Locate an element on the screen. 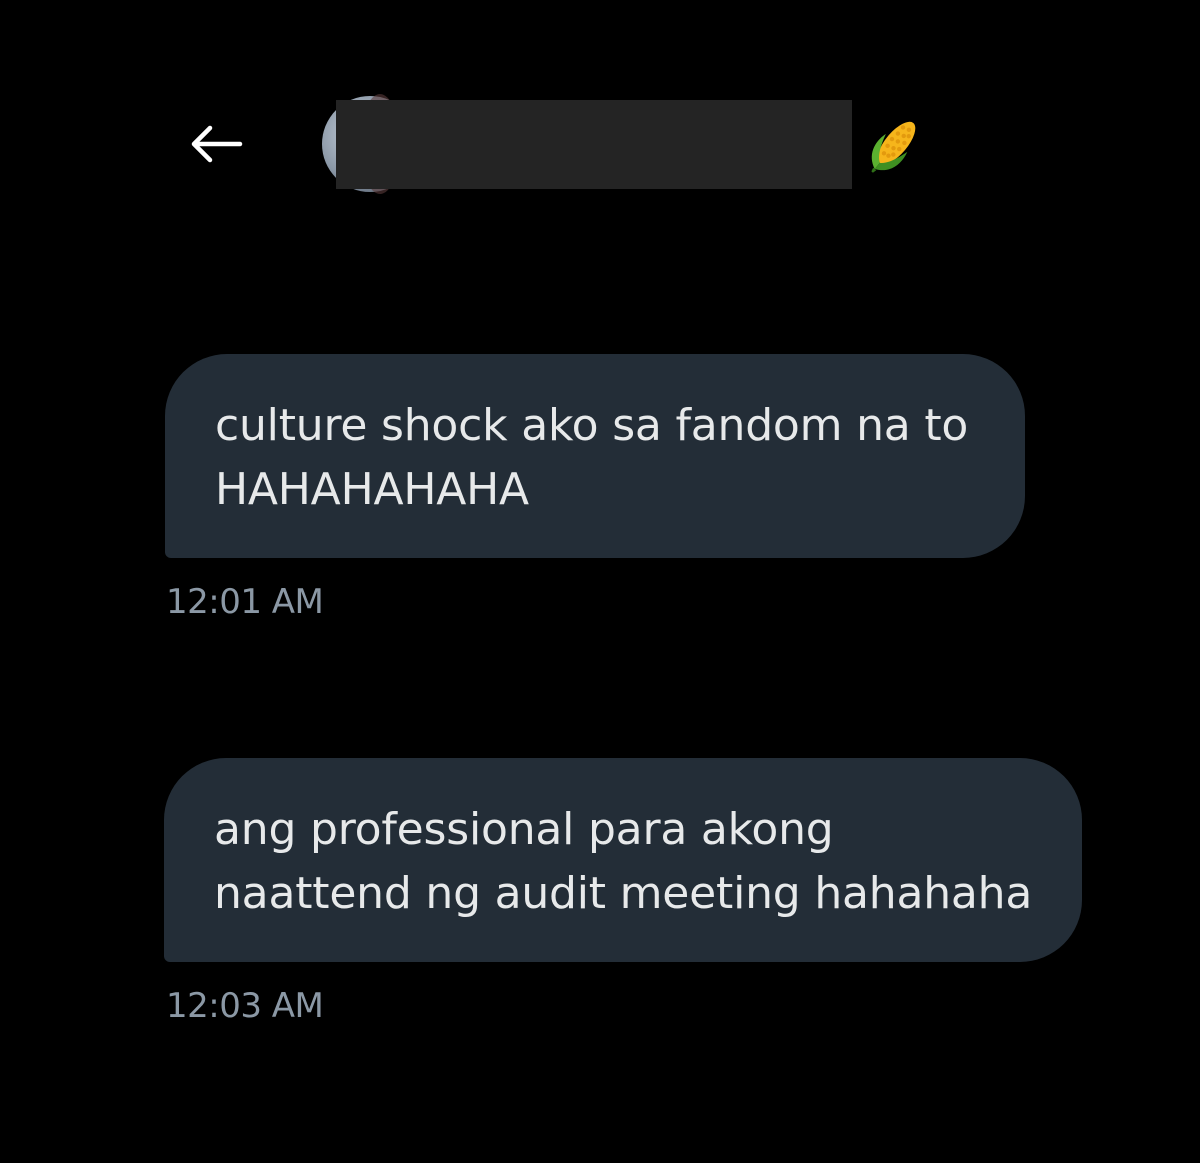  message-timestamp: 12:01 AM is located at coordinates (245, 602).